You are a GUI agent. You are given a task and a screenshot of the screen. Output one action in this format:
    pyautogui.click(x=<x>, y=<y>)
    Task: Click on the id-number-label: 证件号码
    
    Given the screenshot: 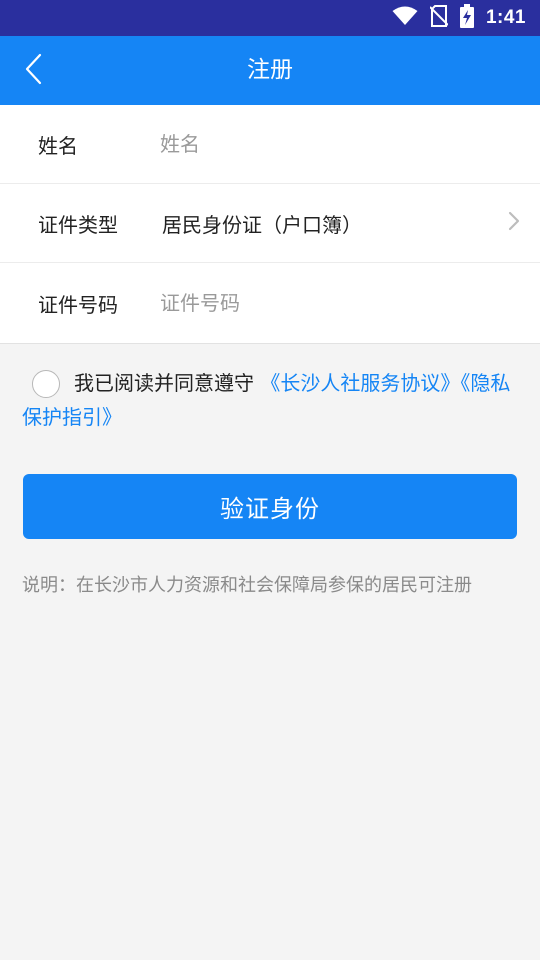 What is the action you would take?
    pyautogui.click(x=78, y=304)
    